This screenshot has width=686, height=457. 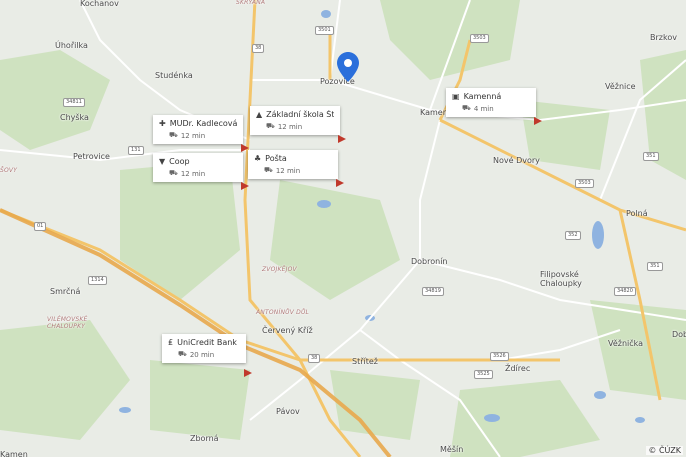 I want to click on road-number-label: 34811, so click(x=74, y=102).